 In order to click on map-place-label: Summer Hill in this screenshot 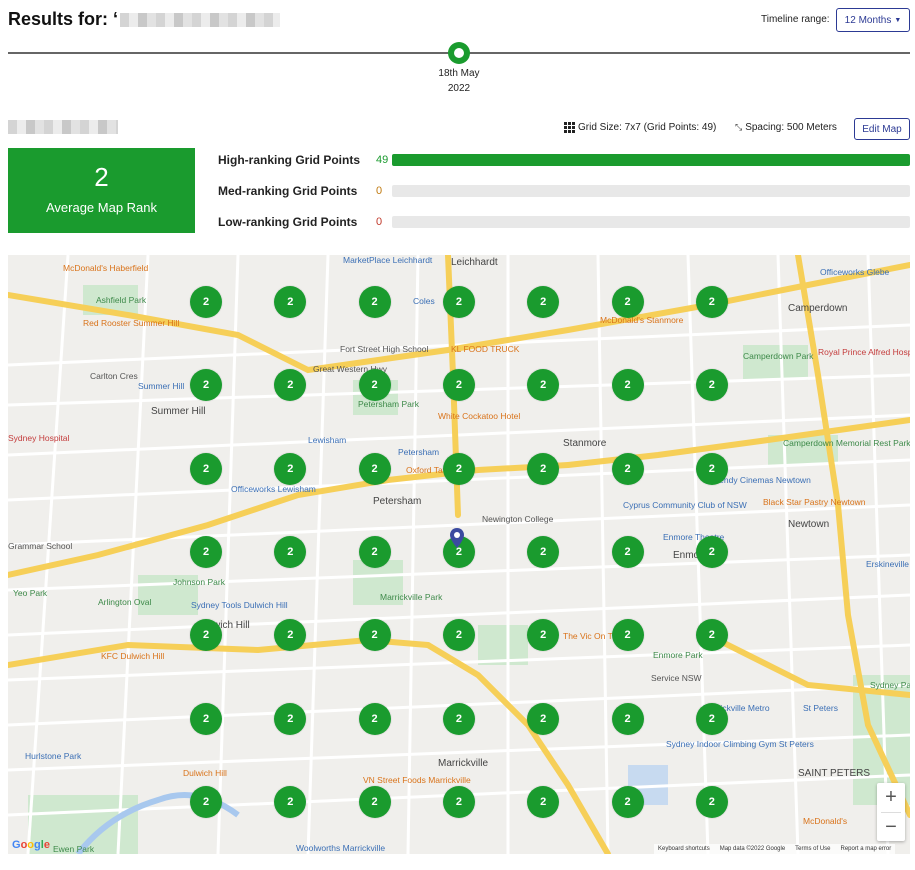, I will do `click(161, 386)`.